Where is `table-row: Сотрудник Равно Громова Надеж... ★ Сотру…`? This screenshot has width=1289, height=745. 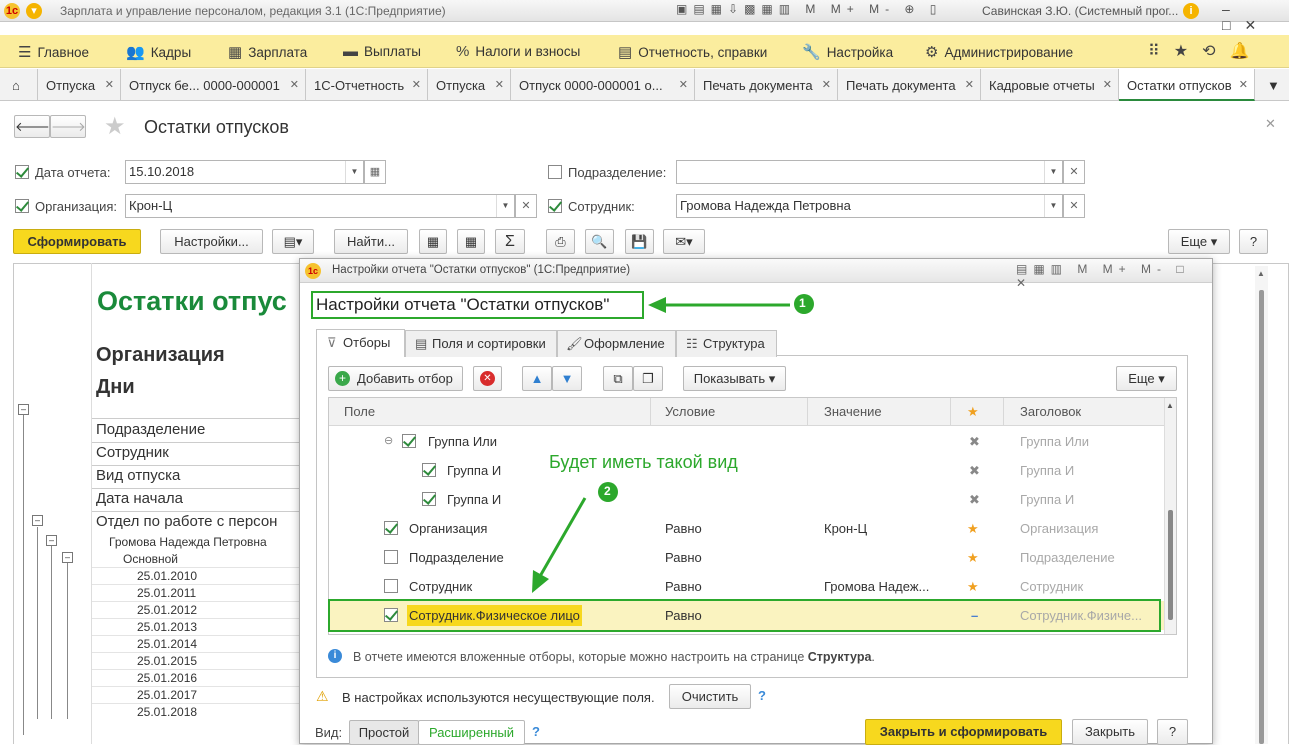 table-row: Сотрудник Равно Громова Надеж... ★ Сотру… is located at coordinates (746, 586).